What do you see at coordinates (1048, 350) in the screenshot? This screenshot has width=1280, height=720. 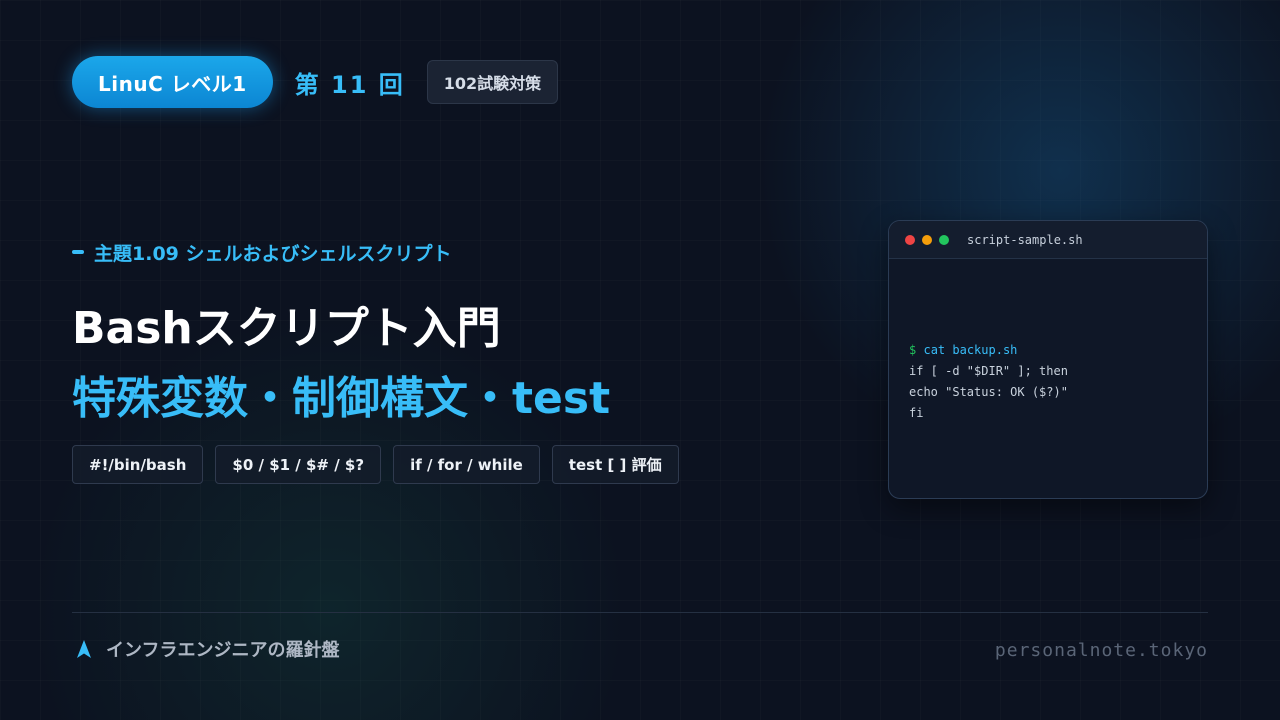 I see `terminal-command-line: $ cat backup.sh` at bounding box center [1048, 350].